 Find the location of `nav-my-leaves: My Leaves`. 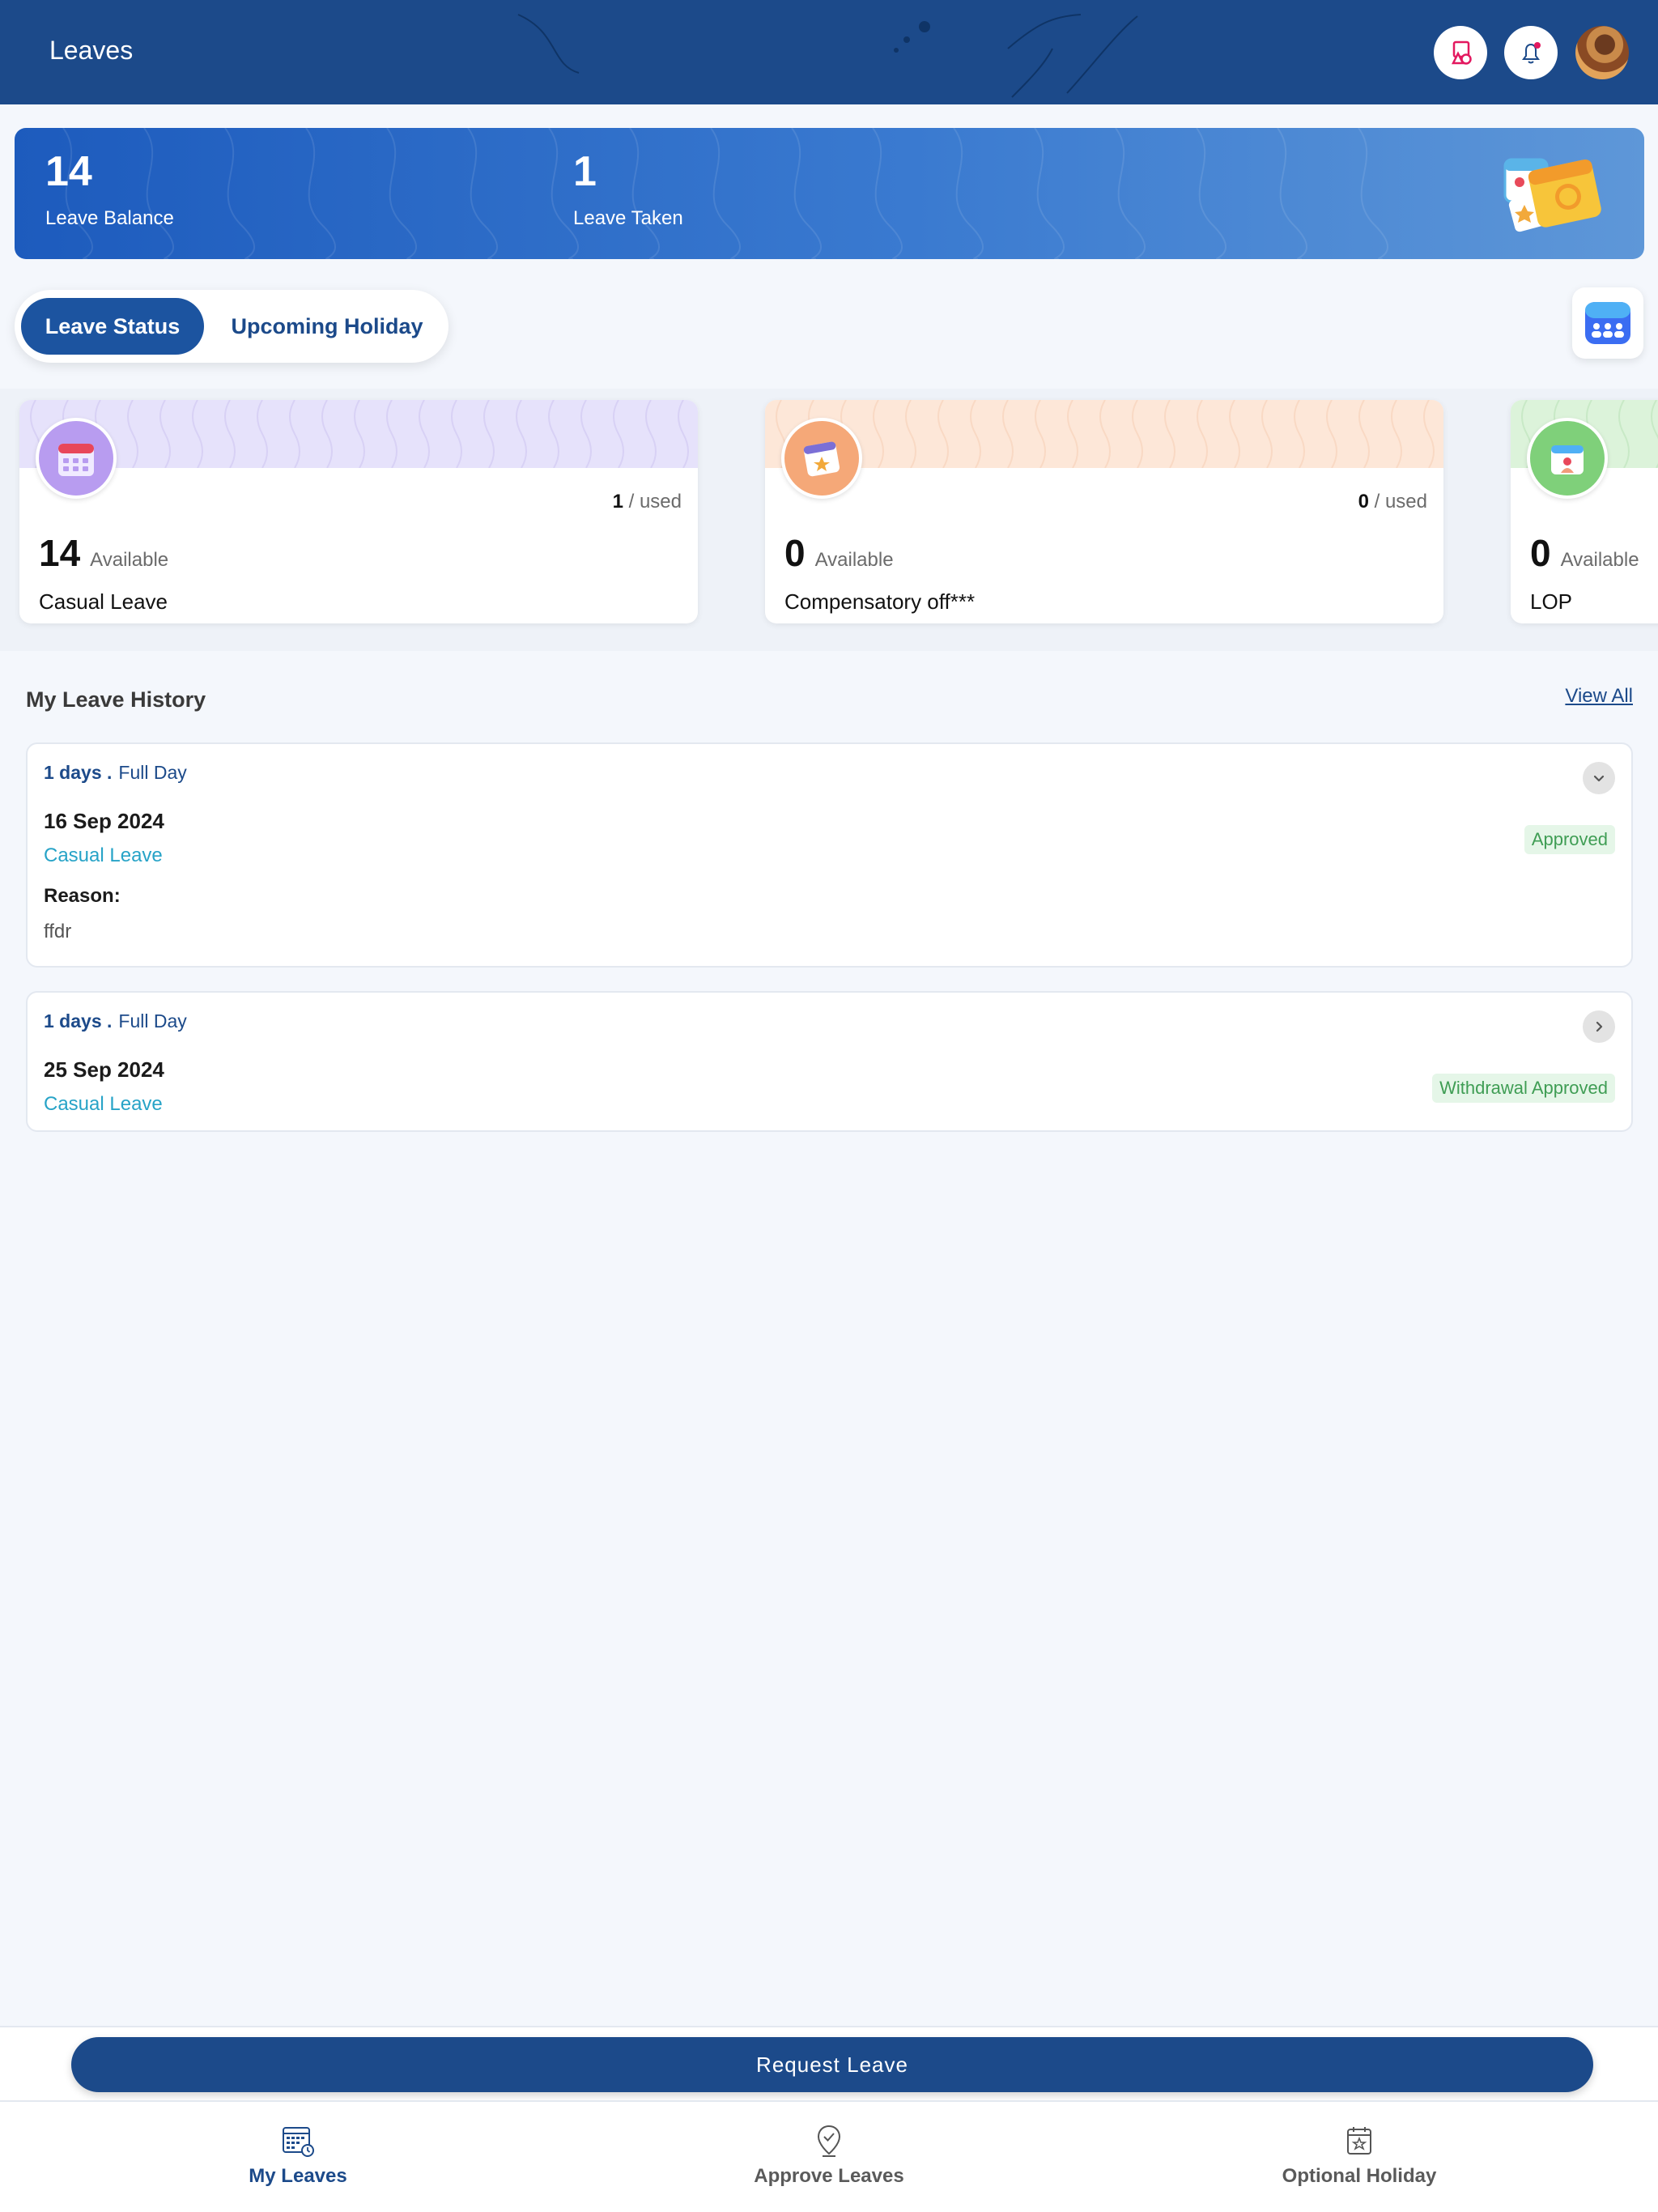

nav-my-leaves: My Leaves is located at coordinates (298, 2155).